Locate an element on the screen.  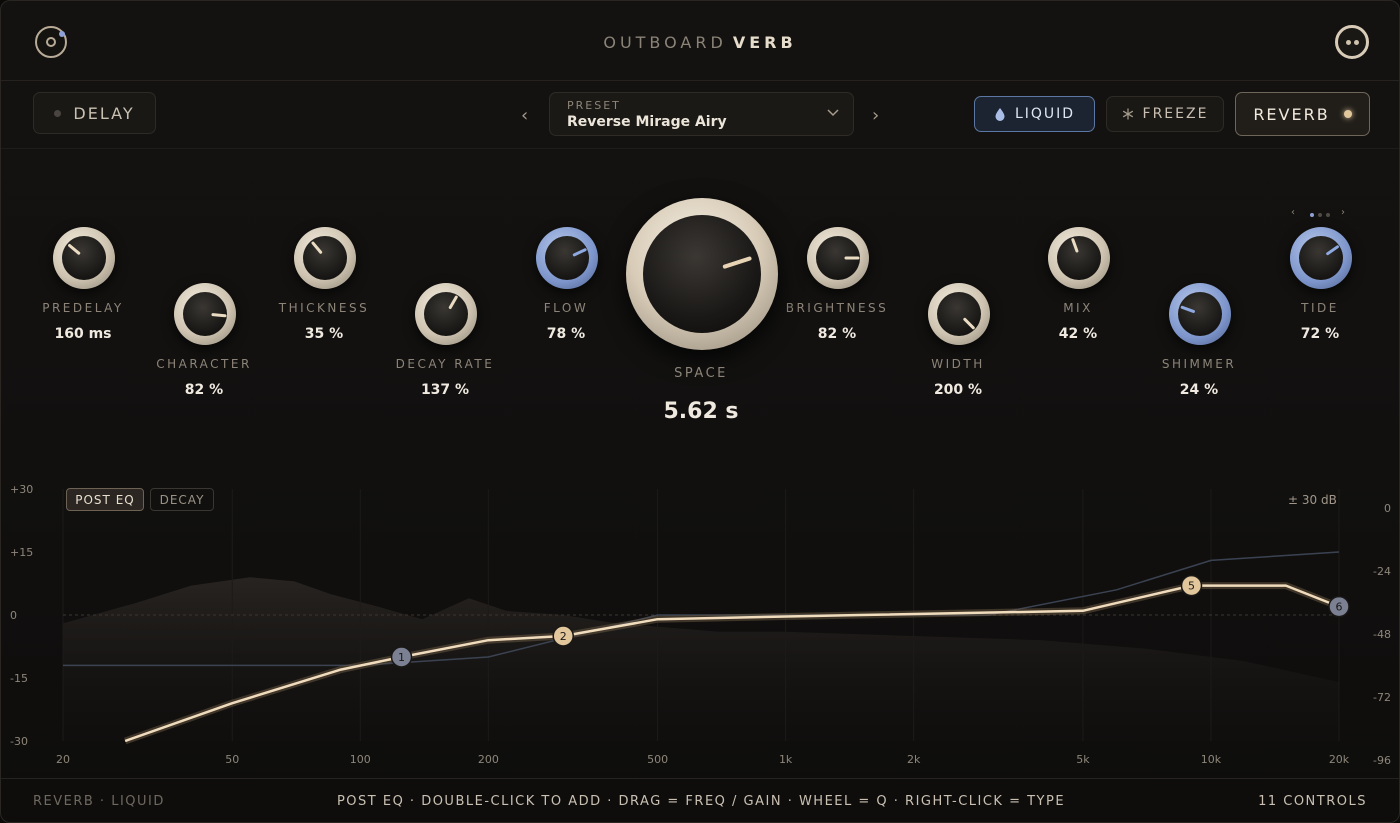
liquid-label: LIQUID is located at coordinates (1045, 114).